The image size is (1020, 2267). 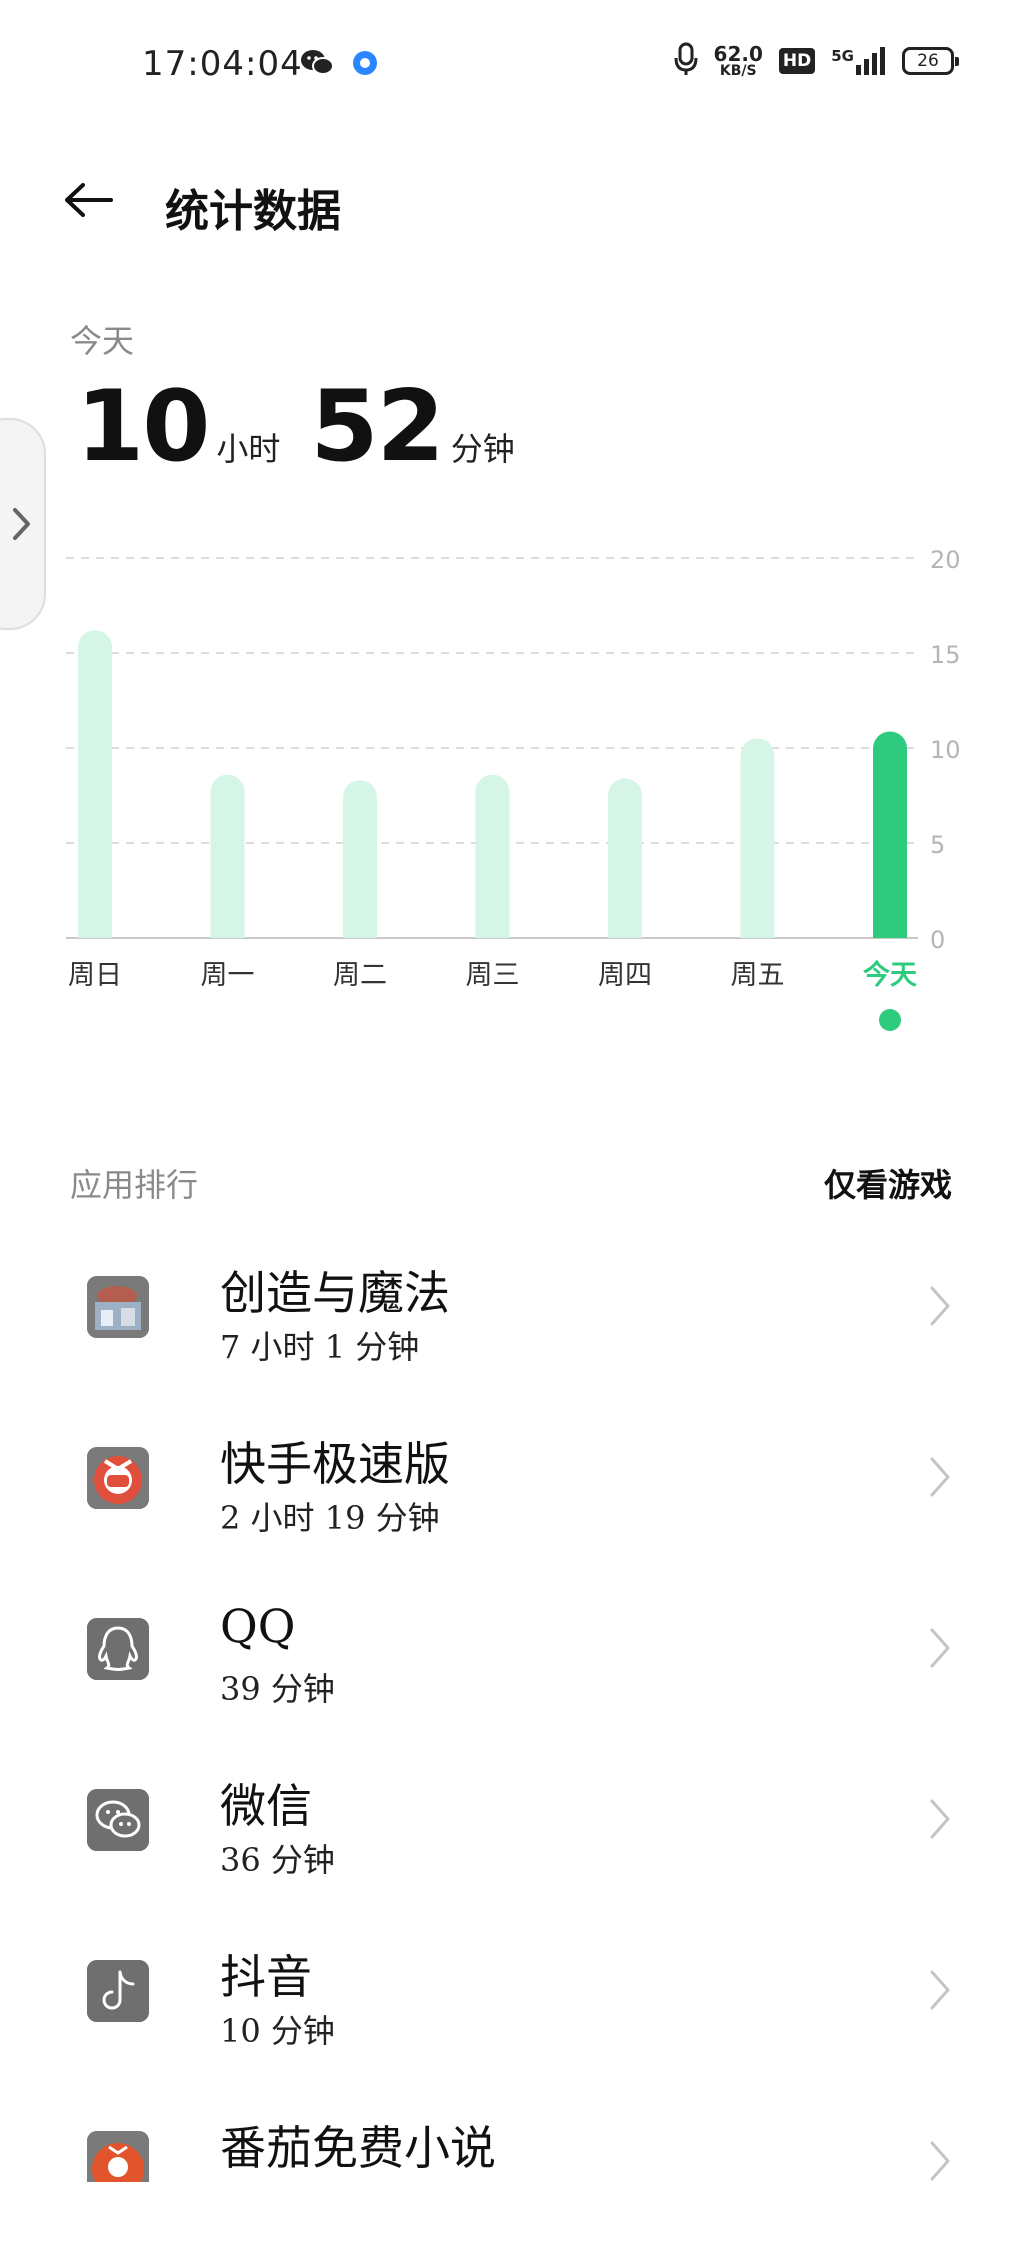 What do you see at coordinates (360, 975) in the screenshot?
I see `x-tick-label: 周二` at bounding box center [360, 975].